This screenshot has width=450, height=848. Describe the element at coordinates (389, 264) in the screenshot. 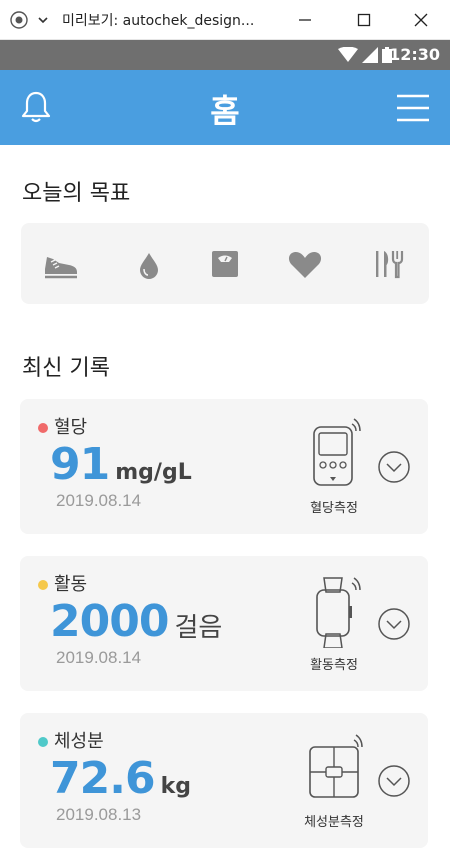

I see `fork-knife-icon` at that location.